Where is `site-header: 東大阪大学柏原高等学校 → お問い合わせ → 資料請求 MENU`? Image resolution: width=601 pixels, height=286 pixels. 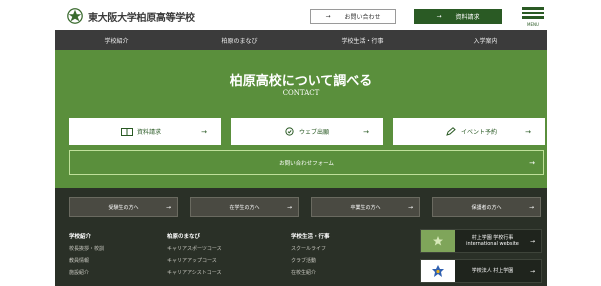
site-header: 東大阪大学柏原高等学校 → お問い合わせ → 資料請求 MENU is located at coordinates (300, 15).